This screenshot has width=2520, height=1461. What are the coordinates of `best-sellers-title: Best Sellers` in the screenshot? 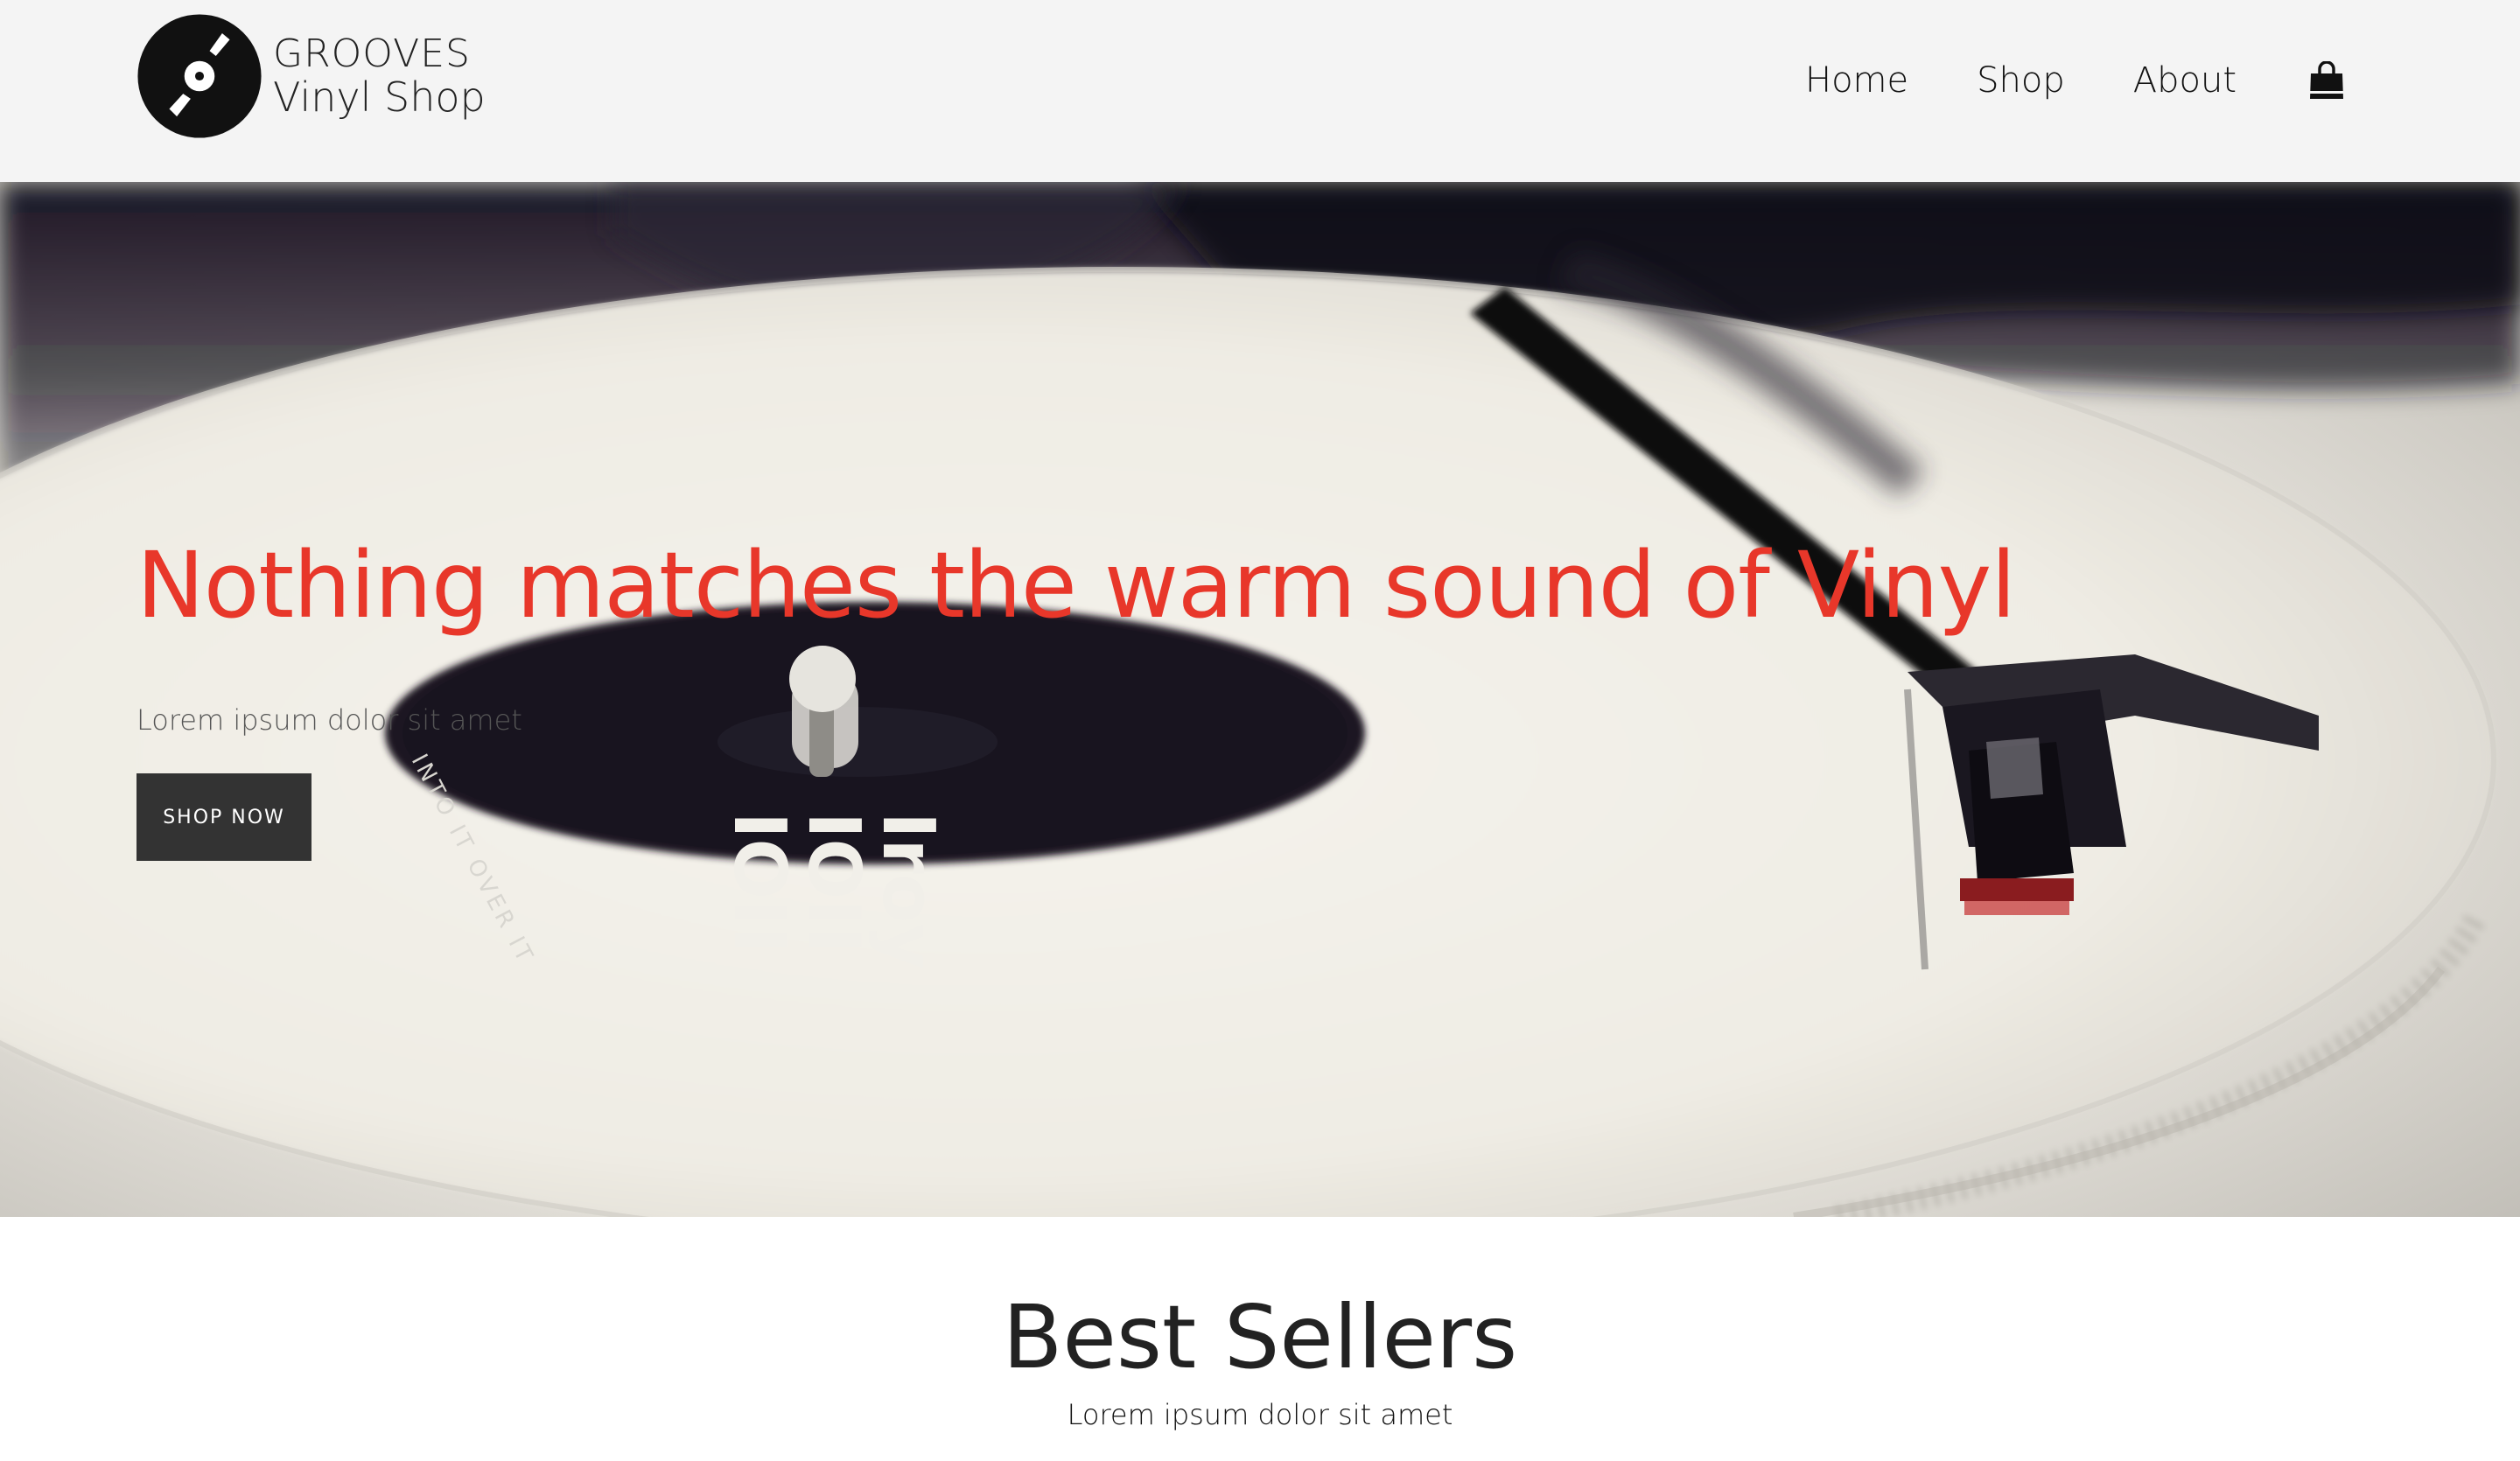 It's located at (1260, 1337).